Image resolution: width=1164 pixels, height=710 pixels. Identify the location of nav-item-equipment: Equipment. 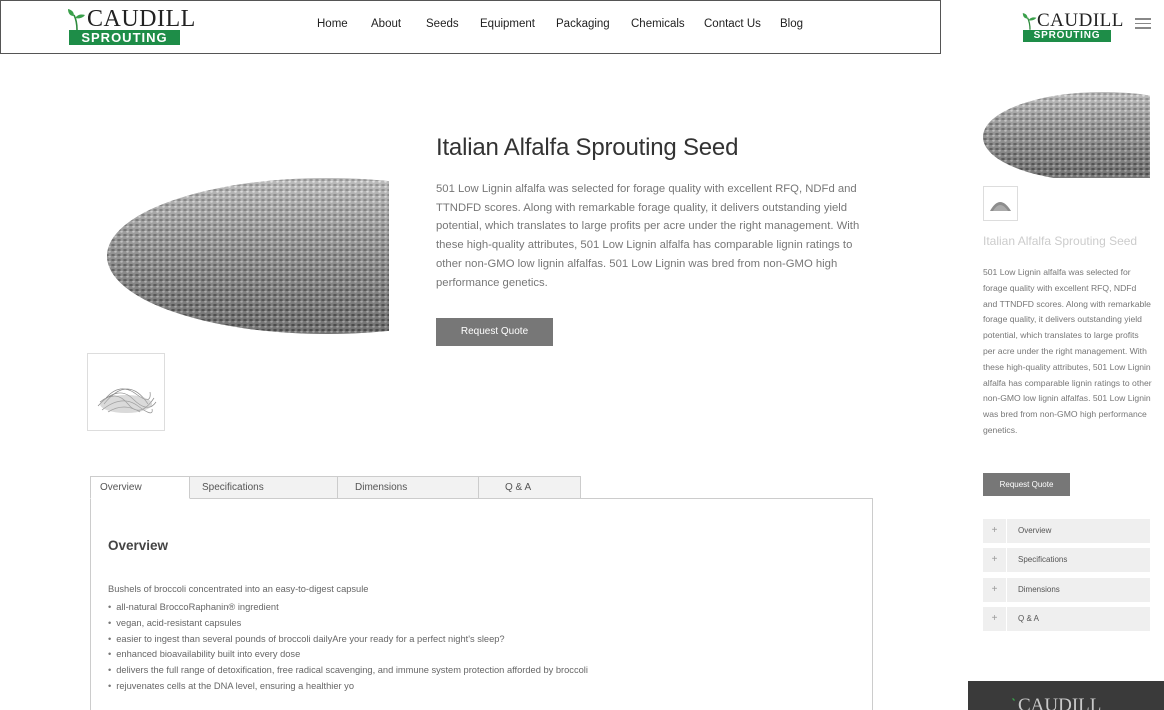
(507, 24).